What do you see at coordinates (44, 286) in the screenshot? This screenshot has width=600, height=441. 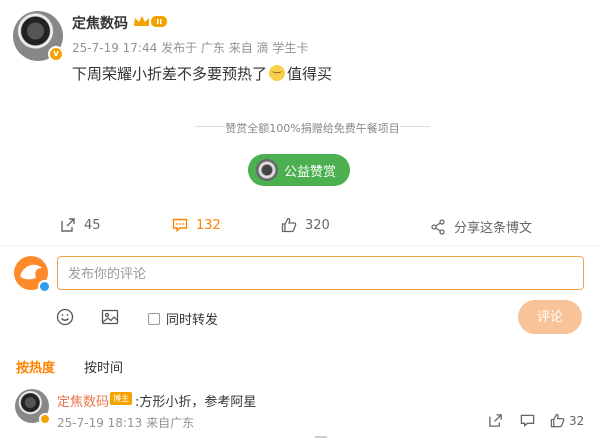 I see `verified-check-icon` at bounding box center [44, 286].